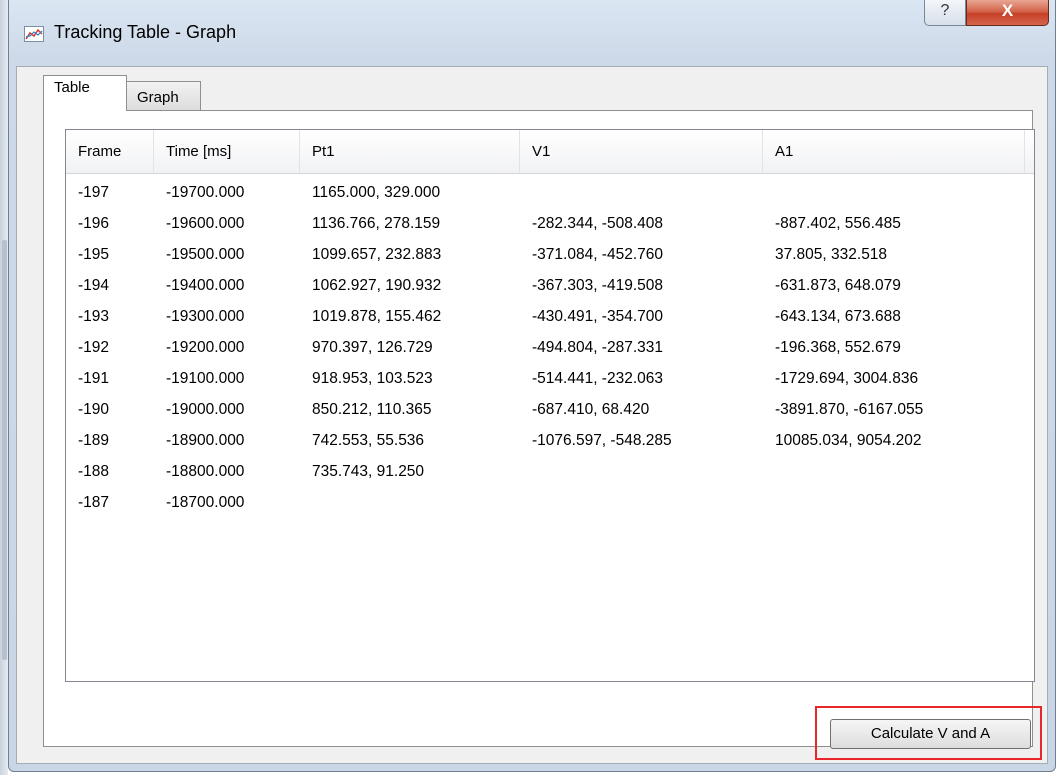 The width and height of the screenshot is (1059, 775). I want to click on cell-frame: -189, so click(94, 440).